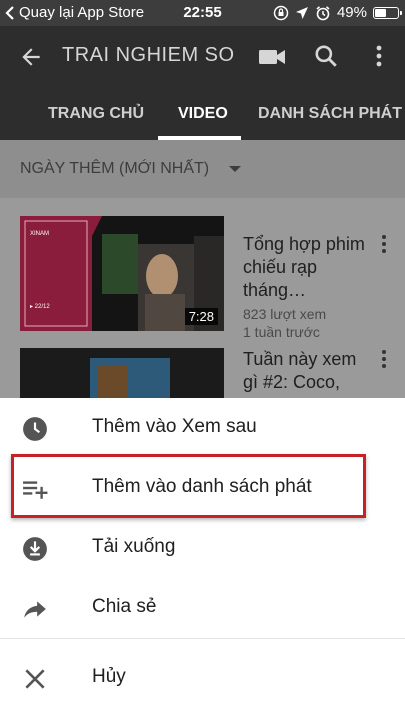 The image size is (405, 720). Describe the element at coordinates (281, 332) in the screenshot. I see `video-age: 1 tuần trước` at that location.